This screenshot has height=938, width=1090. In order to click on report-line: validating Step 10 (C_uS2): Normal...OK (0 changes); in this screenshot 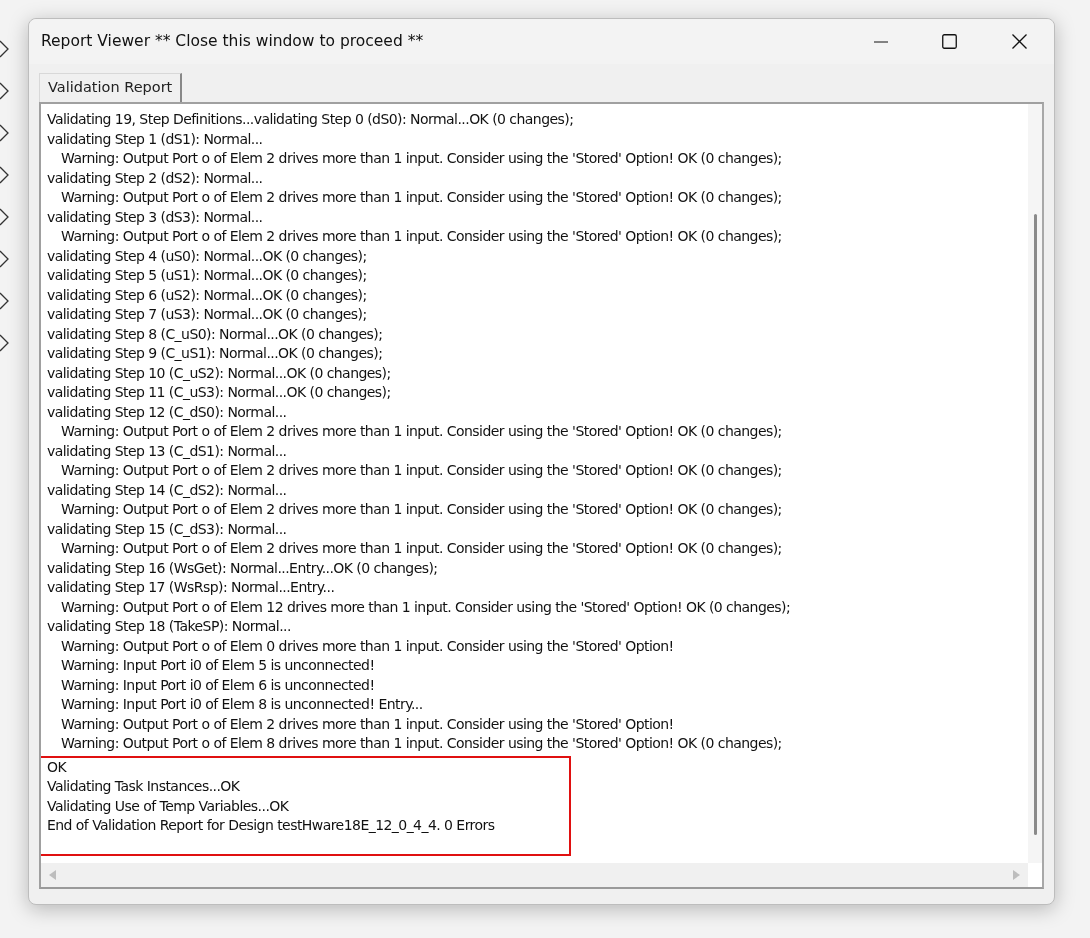, I will do `click(219, 373)`.